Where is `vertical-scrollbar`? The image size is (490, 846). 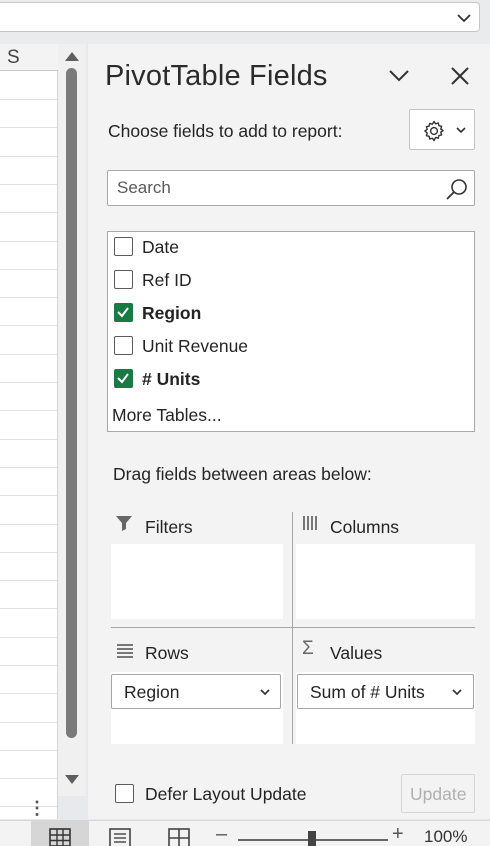
vertical-scrollbar is located at coordinates (72, 420).